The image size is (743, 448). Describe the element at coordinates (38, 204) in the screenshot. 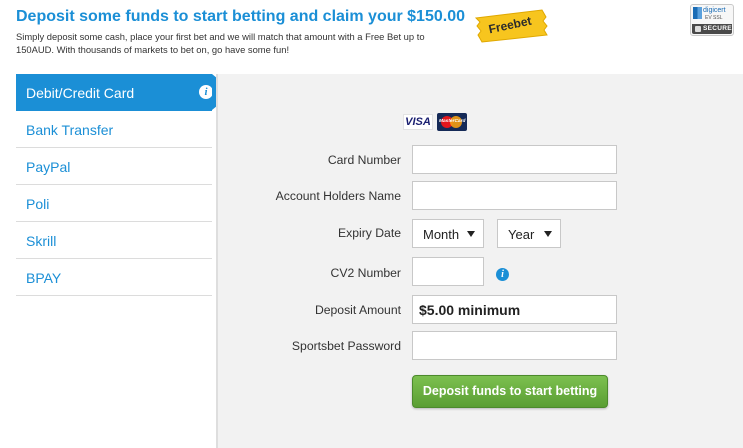

I see `sidebar-item-label: Poli` at that location.